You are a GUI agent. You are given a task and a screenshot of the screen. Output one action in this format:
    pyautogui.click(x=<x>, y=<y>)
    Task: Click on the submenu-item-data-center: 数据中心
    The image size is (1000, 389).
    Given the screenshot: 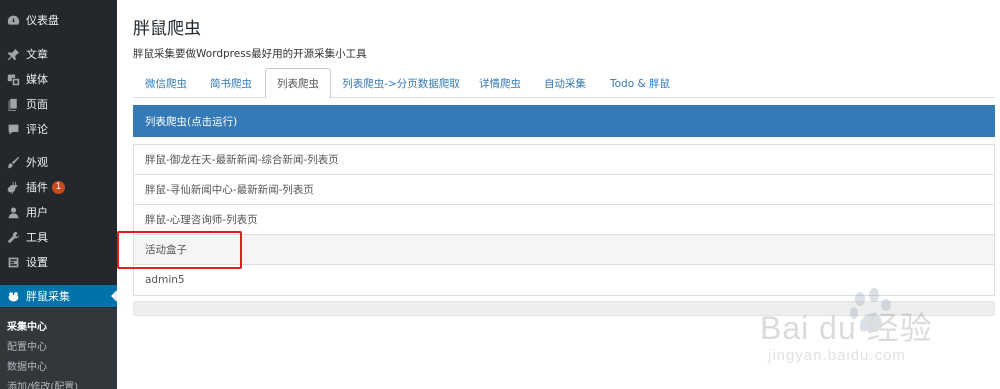 What is the action you would take?
    pyautogui.click(x=27, y=365)
    